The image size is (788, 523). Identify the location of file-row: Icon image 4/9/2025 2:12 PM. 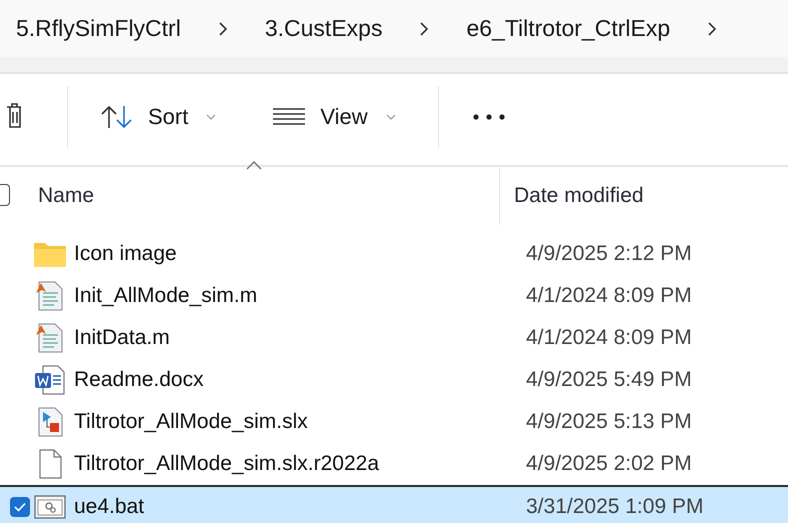
(394, 254).